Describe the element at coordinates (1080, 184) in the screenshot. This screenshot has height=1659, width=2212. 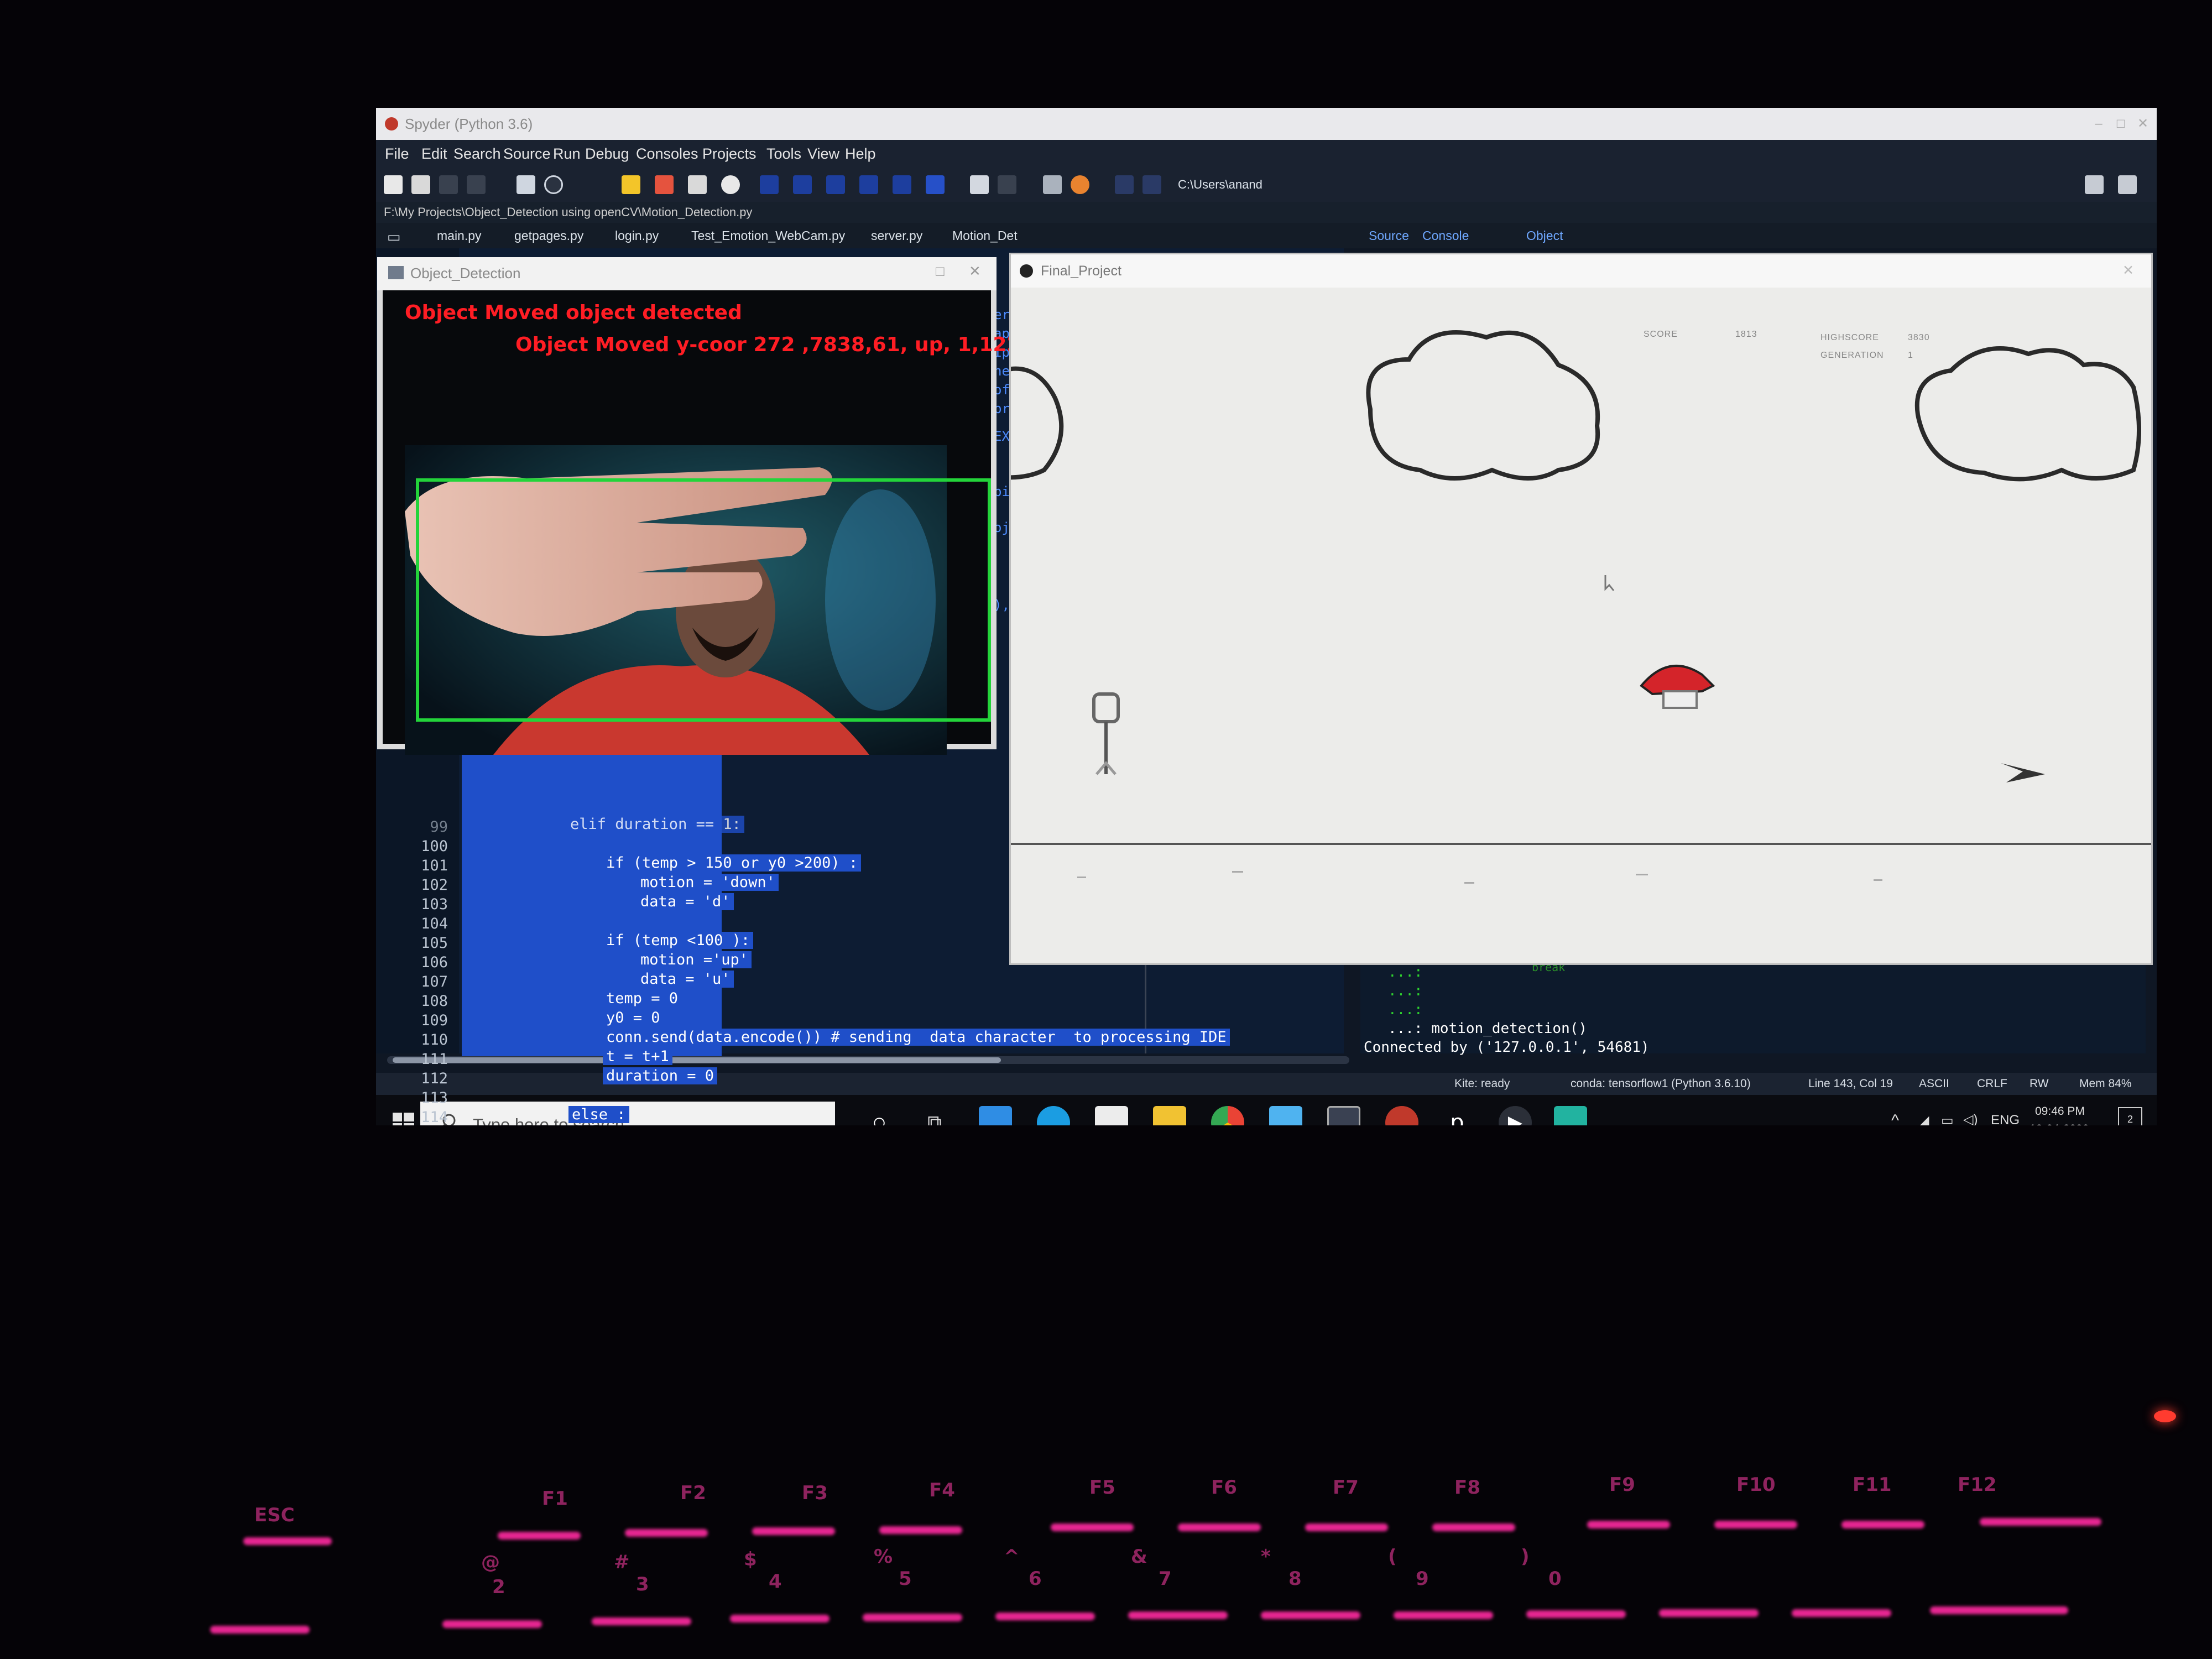
I see `python-path-icon` at that location.